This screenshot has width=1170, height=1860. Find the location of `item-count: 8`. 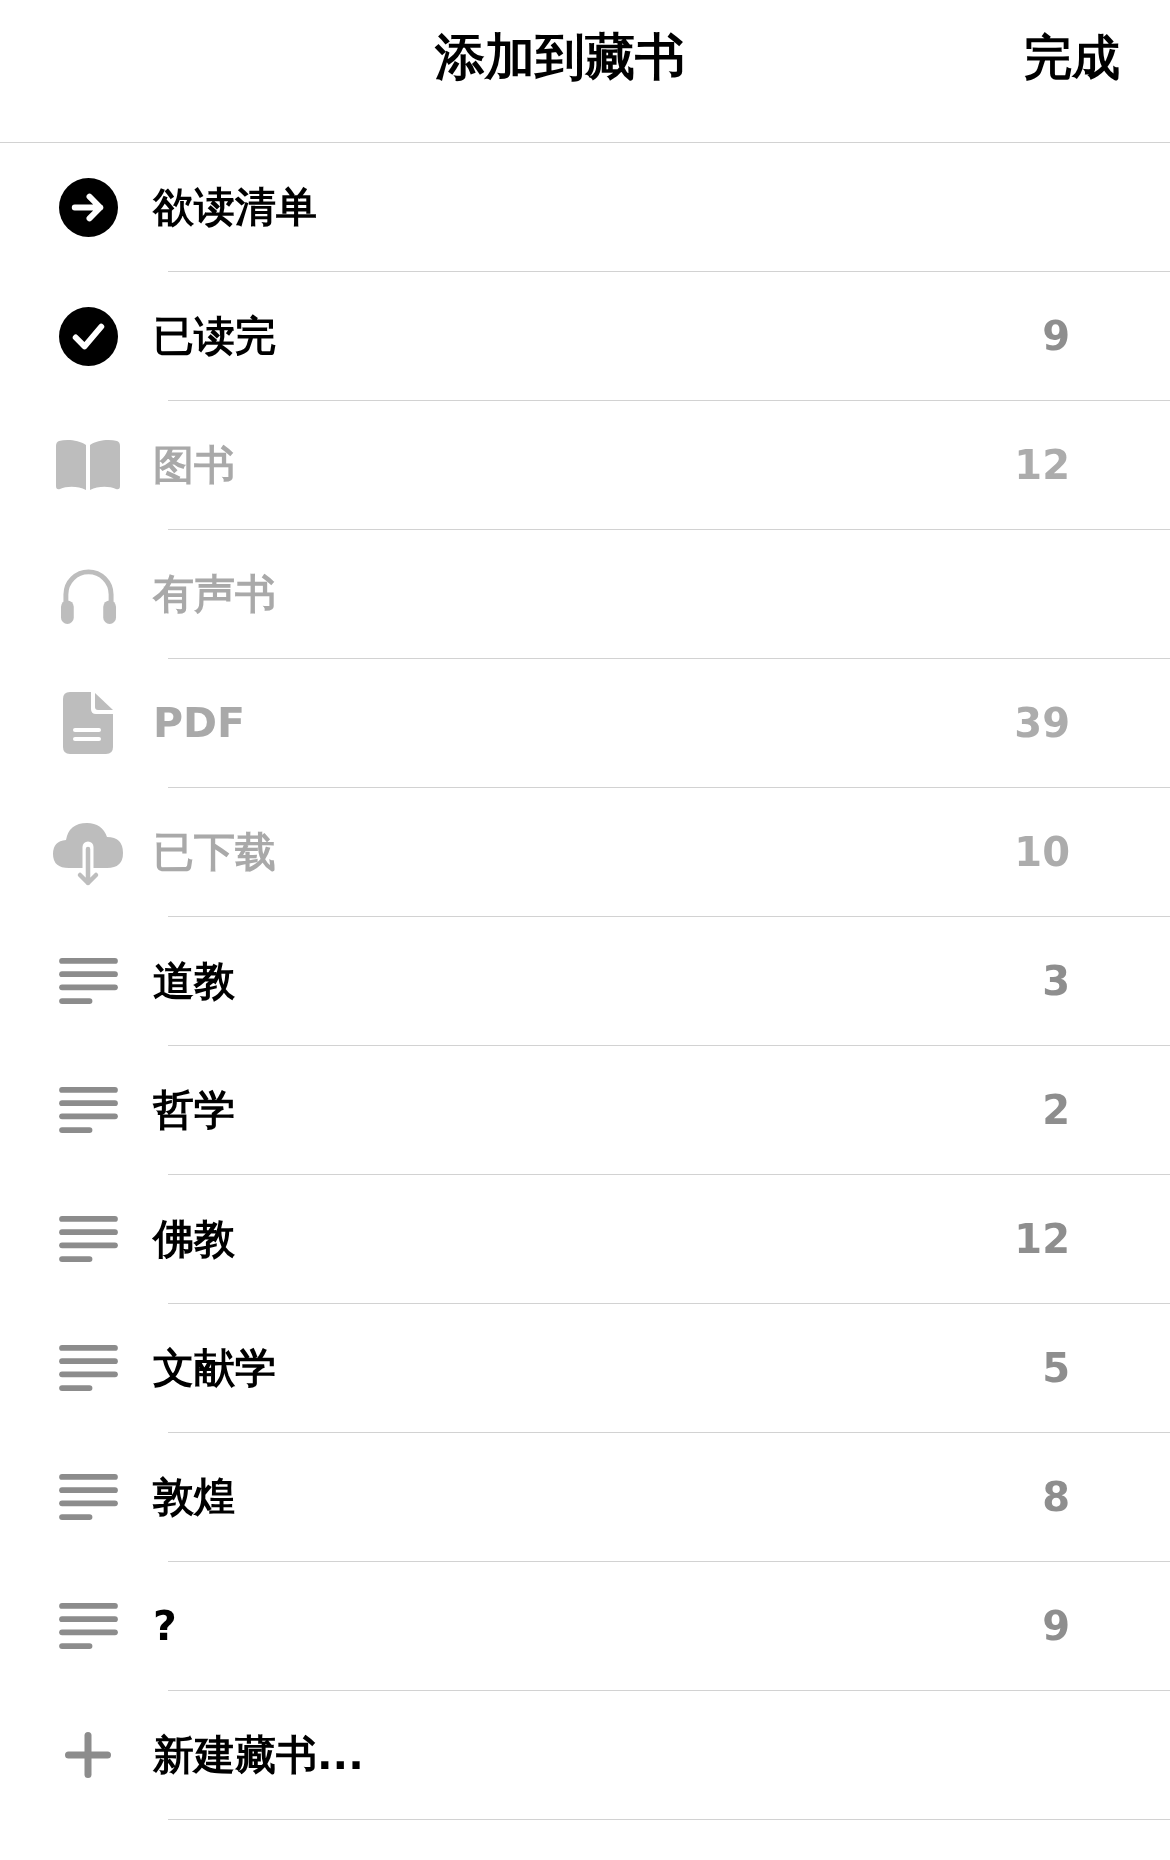

item-count: 8 is located at coordinates (1056, 1497).